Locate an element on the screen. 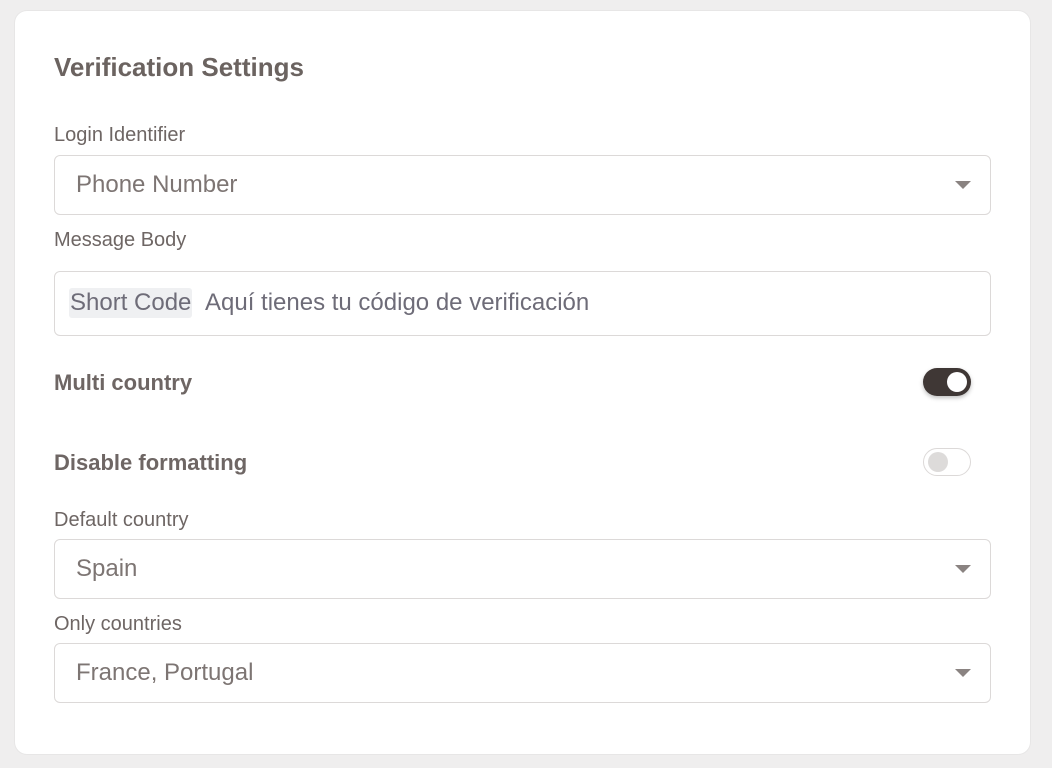 Image resolution: width=1052 pixels, height=768 pixels. disable-formatting-toggle is located at coordinates (947, 462).